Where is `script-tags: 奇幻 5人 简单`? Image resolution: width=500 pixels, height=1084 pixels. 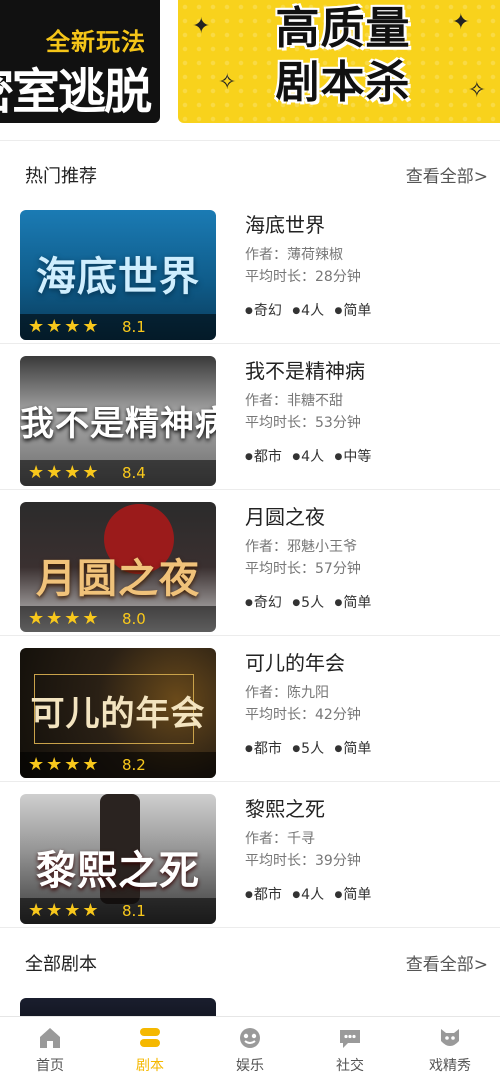
script-tags: 奇幻 5人 简单 is located at coordinates (311, 602).